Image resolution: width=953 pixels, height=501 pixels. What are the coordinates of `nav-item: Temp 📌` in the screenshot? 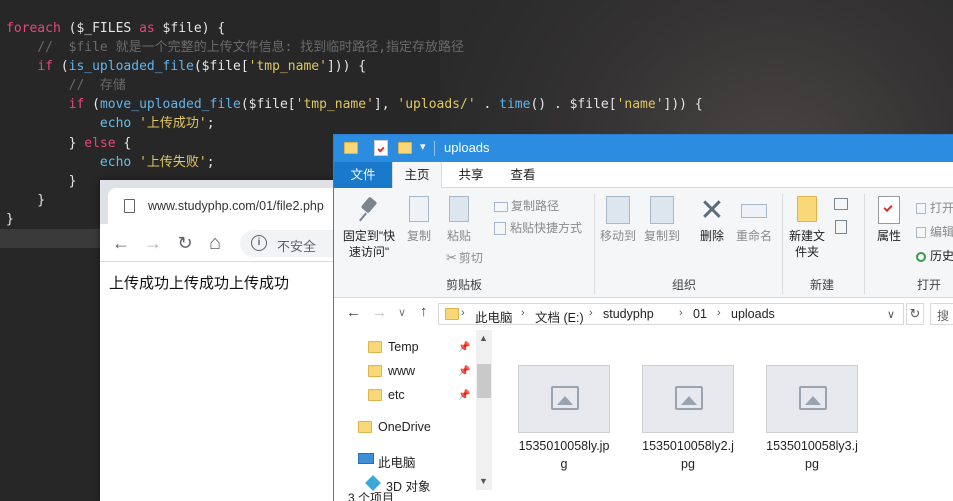 It's located at (405, 348).